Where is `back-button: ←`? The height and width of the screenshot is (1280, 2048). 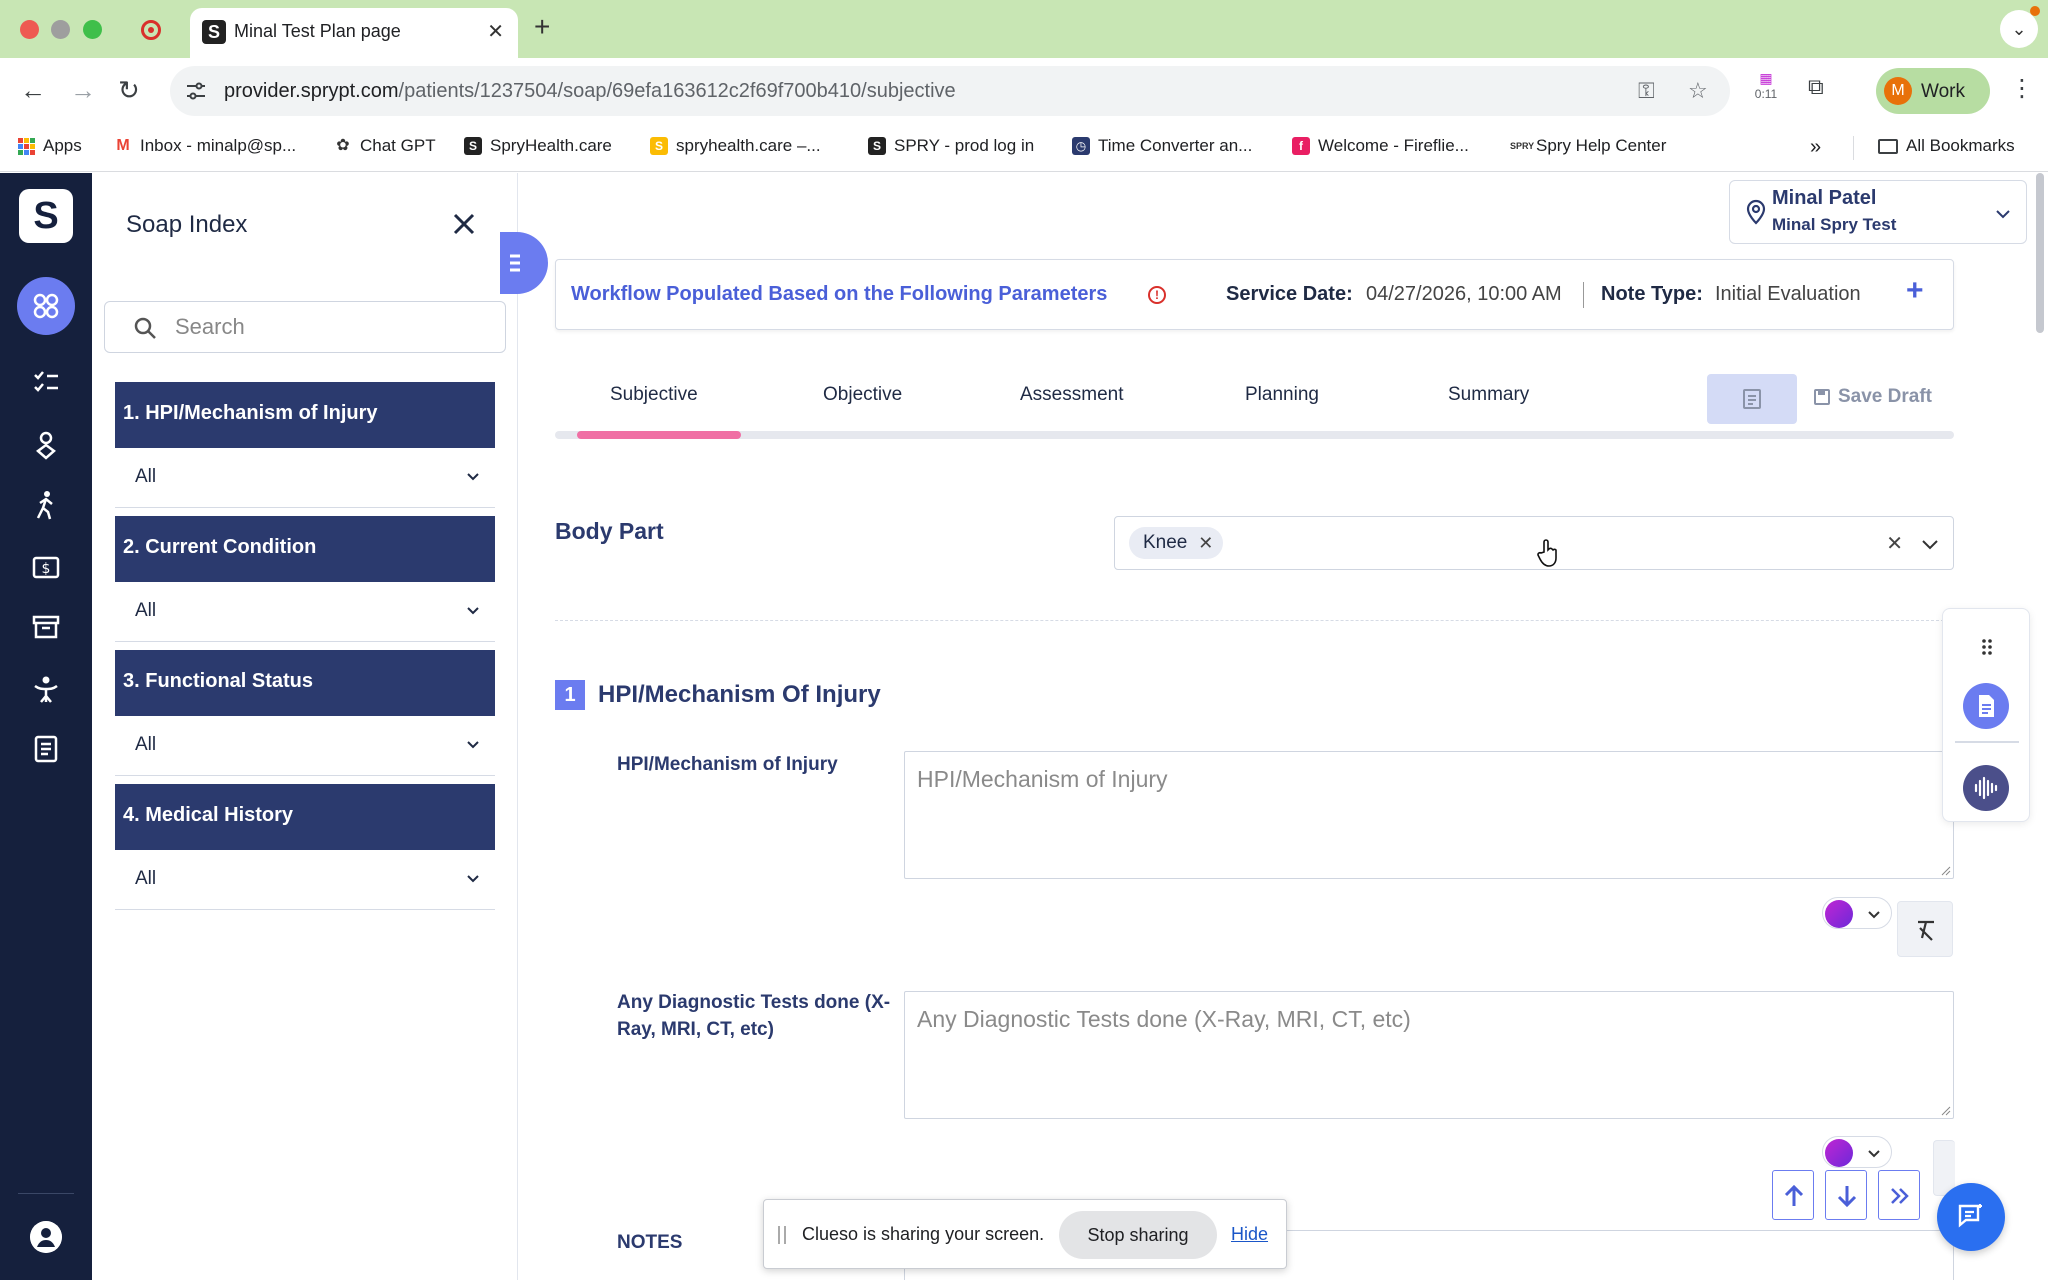
back-button: ← is located at coordinates (33, 90).